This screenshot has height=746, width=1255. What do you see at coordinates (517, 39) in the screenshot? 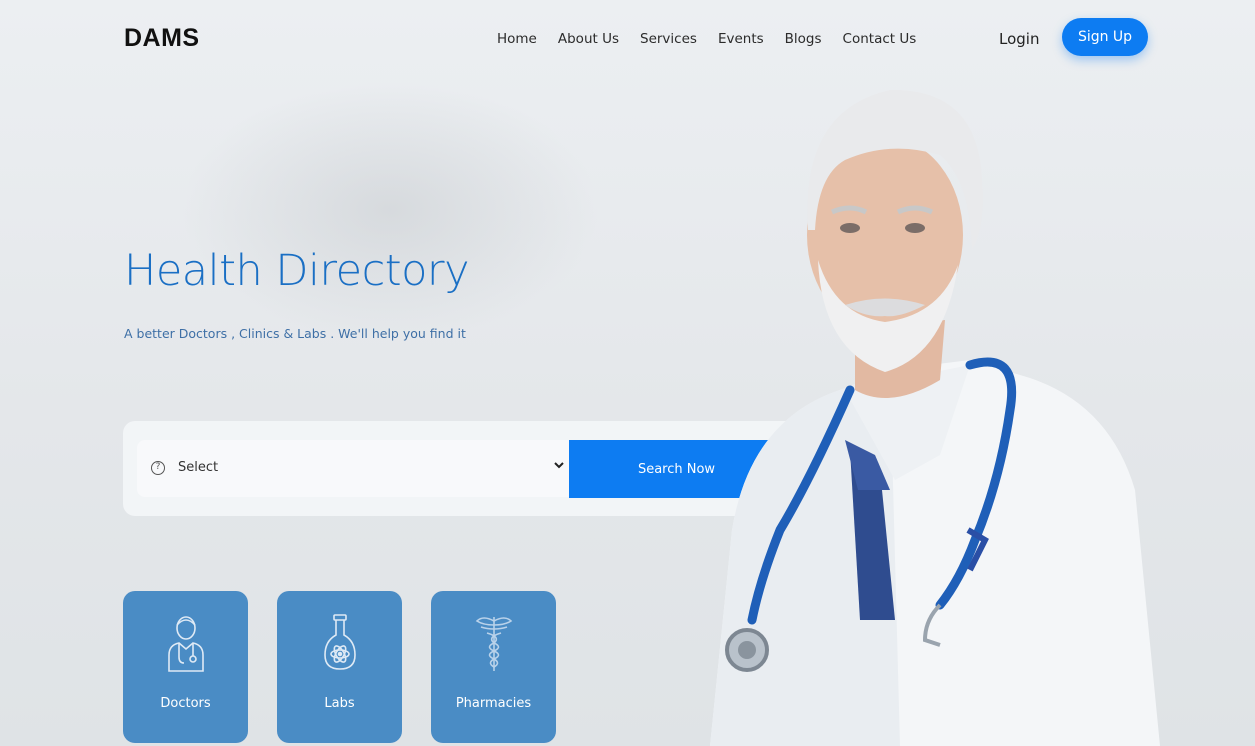
I see `nav-home: Home` at bounding box center [517, 39].